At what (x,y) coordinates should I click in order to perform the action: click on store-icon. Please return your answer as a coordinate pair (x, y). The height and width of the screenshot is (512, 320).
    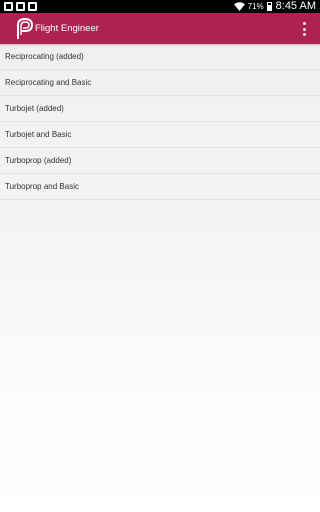
    Looking at the image, I should click on (20, 6).